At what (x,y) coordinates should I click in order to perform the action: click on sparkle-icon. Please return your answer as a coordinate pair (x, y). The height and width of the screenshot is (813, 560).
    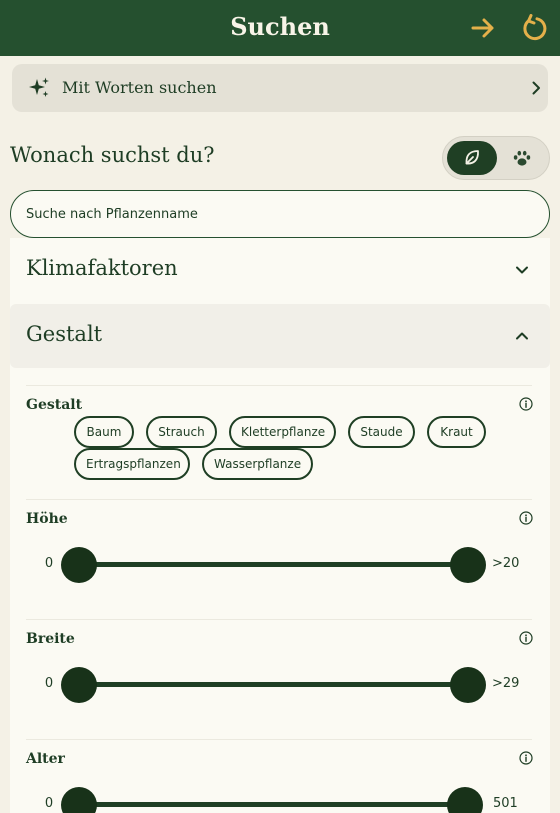
    Looking at the image, I should click on (39, 87).